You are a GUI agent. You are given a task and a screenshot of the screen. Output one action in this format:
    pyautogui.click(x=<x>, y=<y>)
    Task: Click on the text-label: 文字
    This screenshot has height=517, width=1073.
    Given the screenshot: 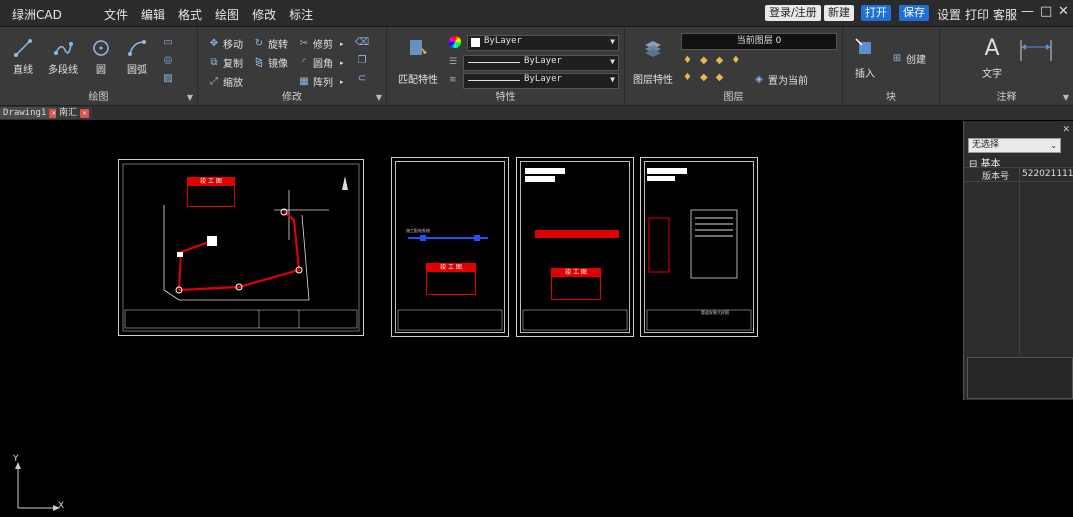 What is the action you would take?
    pyautogui.click(x=992, y=74)
    